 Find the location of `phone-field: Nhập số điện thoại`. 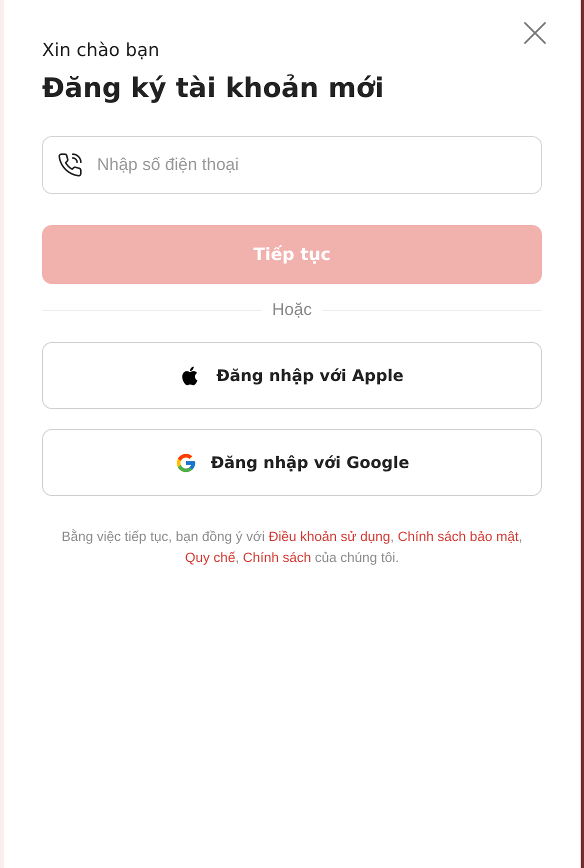

phone-field: Nhập số điện thoại is located at coordinates (292, 165).